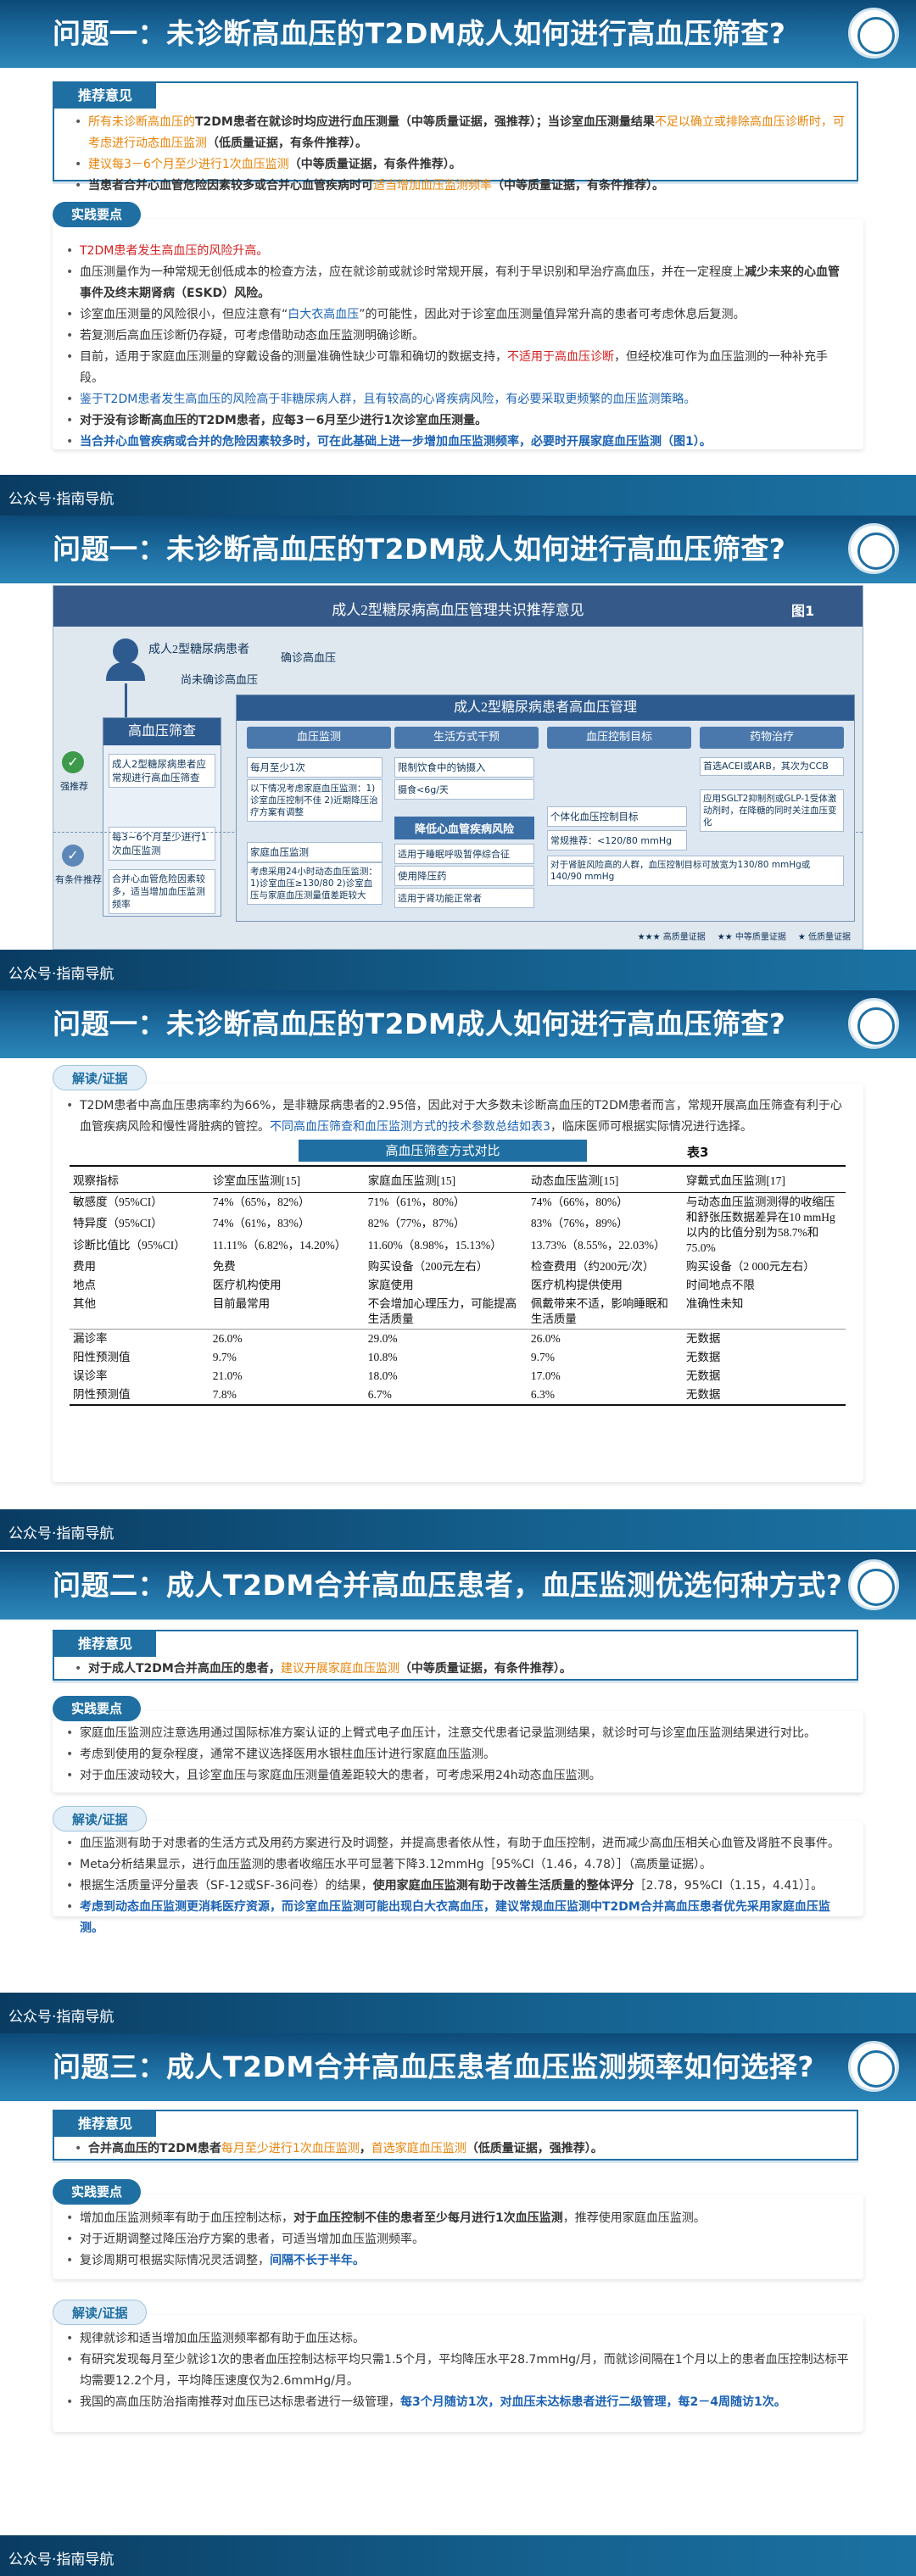  Describe the element at coordinates (458, 1285) in the screenshot. I see `table-row: 地点 医疗机构使用 家庭使用 医疗机构提供使用 时间地点不限` at that location.